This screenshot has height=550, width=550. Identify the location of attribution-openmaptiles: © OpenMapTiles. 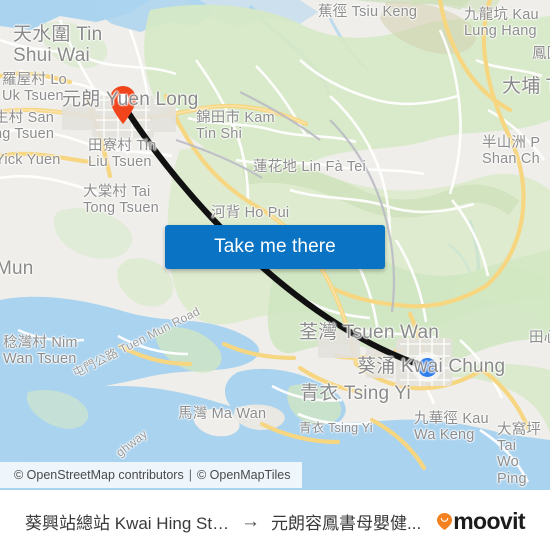
(244, 475).